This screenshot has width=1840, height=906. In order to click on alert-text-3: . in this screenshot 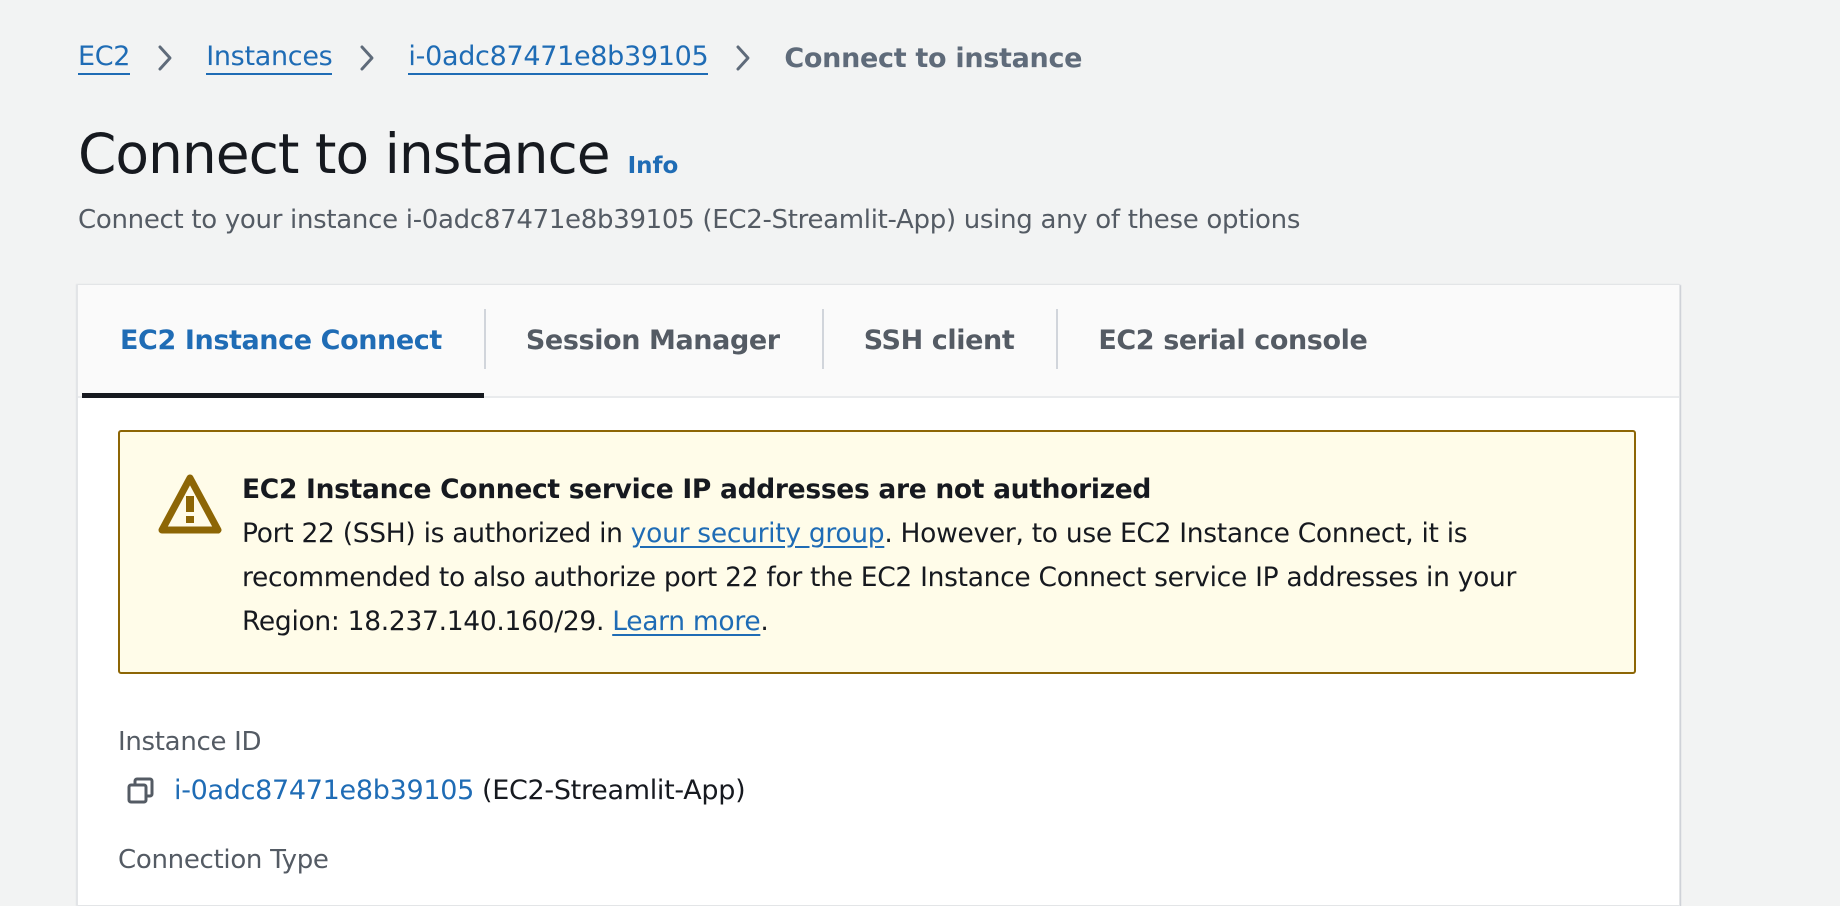, I will do `click(764, 621)`.